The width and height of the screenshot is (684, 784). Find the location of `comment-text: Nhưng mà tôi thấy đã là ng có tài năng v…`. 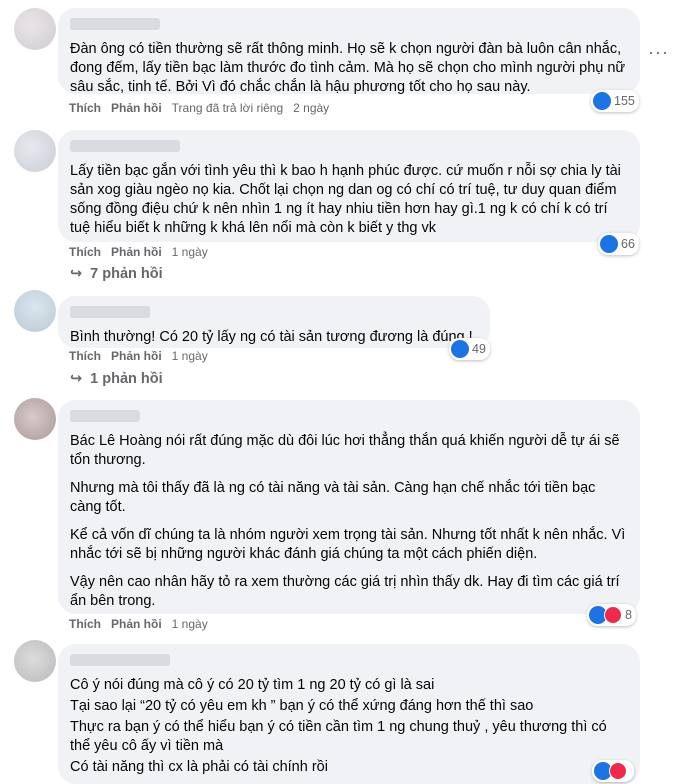

comment-text: Nhưng mà tôi thấy đã là ng có tài năng v… is located at coordinates (333, 497).